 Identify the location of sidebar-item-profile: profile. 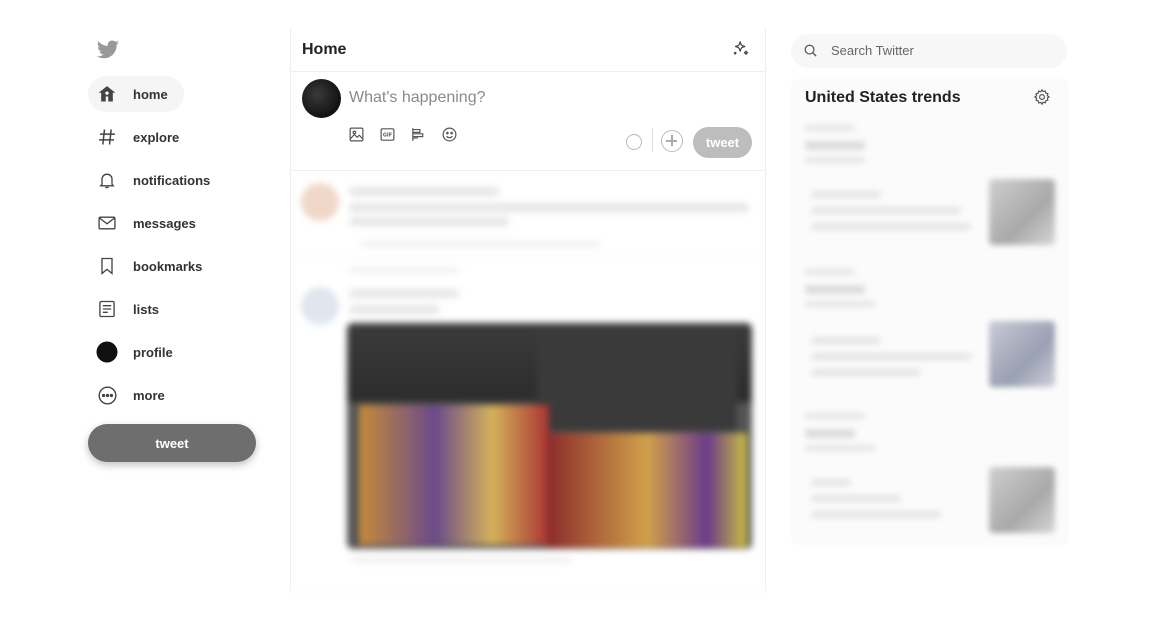
(178, 352).